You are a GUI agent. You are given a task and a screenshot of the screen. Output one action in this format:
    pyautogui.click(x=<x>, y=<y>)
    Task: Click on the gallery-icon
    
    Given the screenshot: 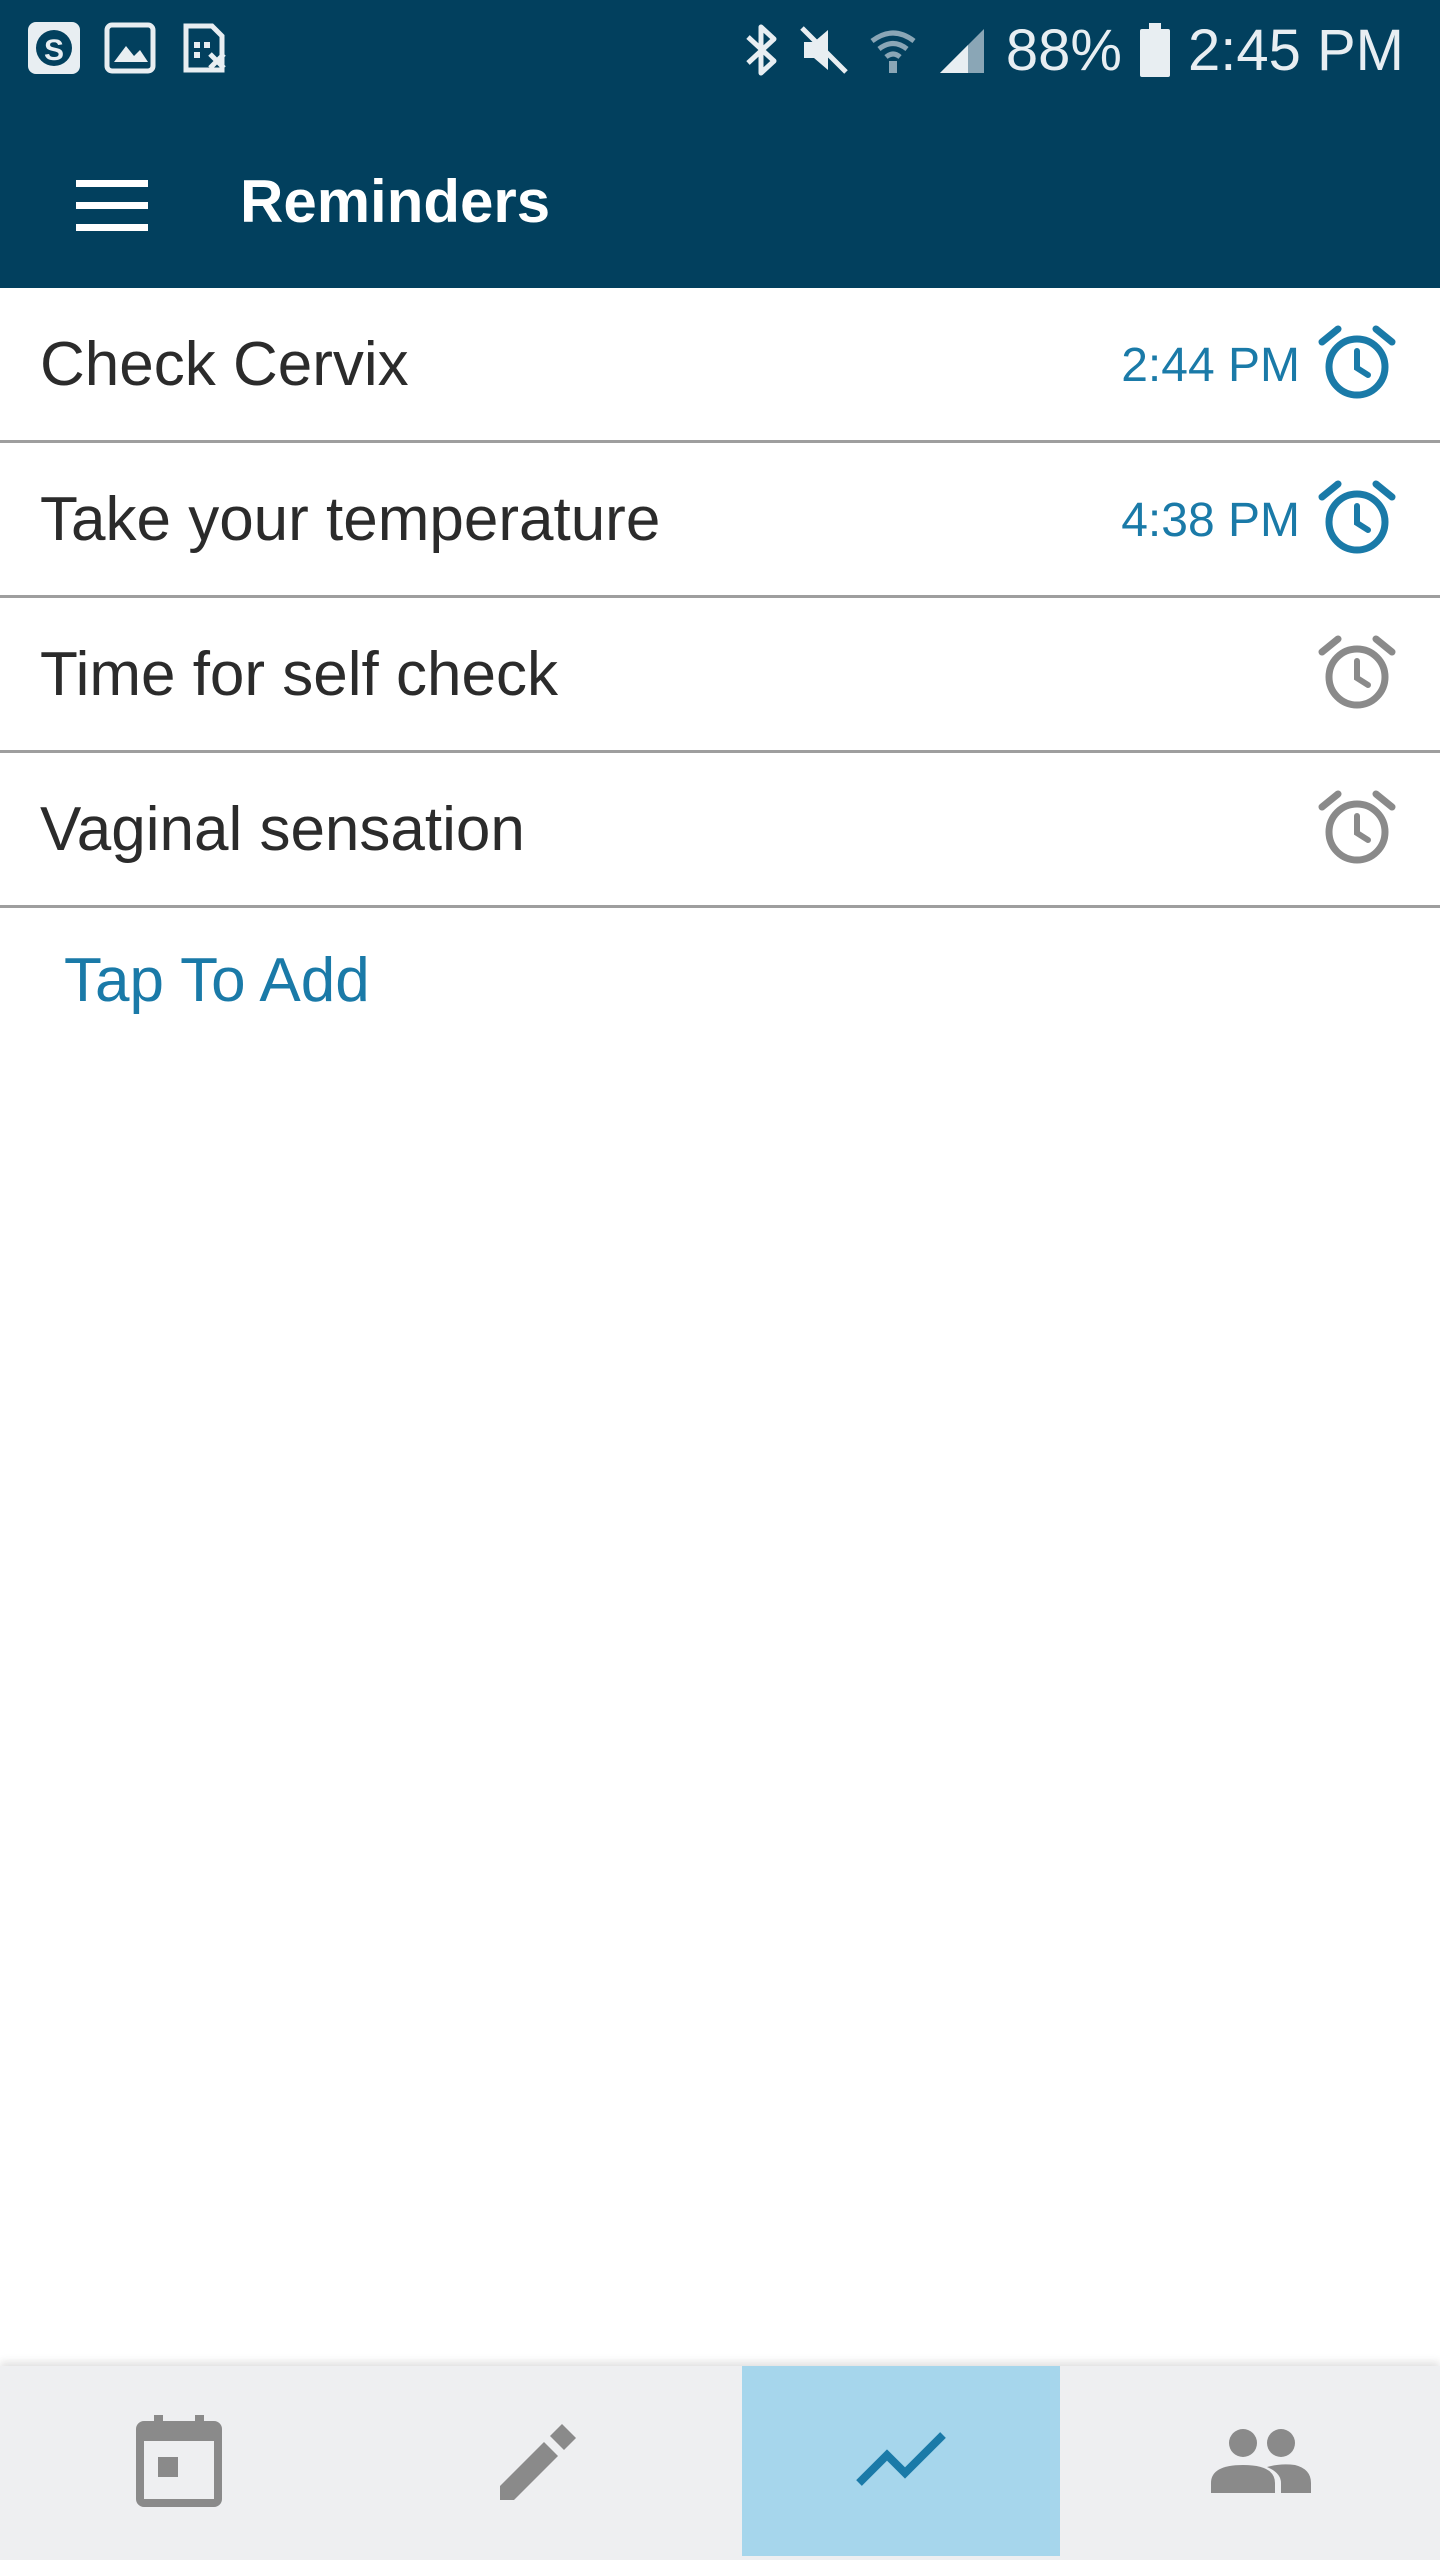 What is the action you would take?
    pyautogui.click(x=130, y=50)
    